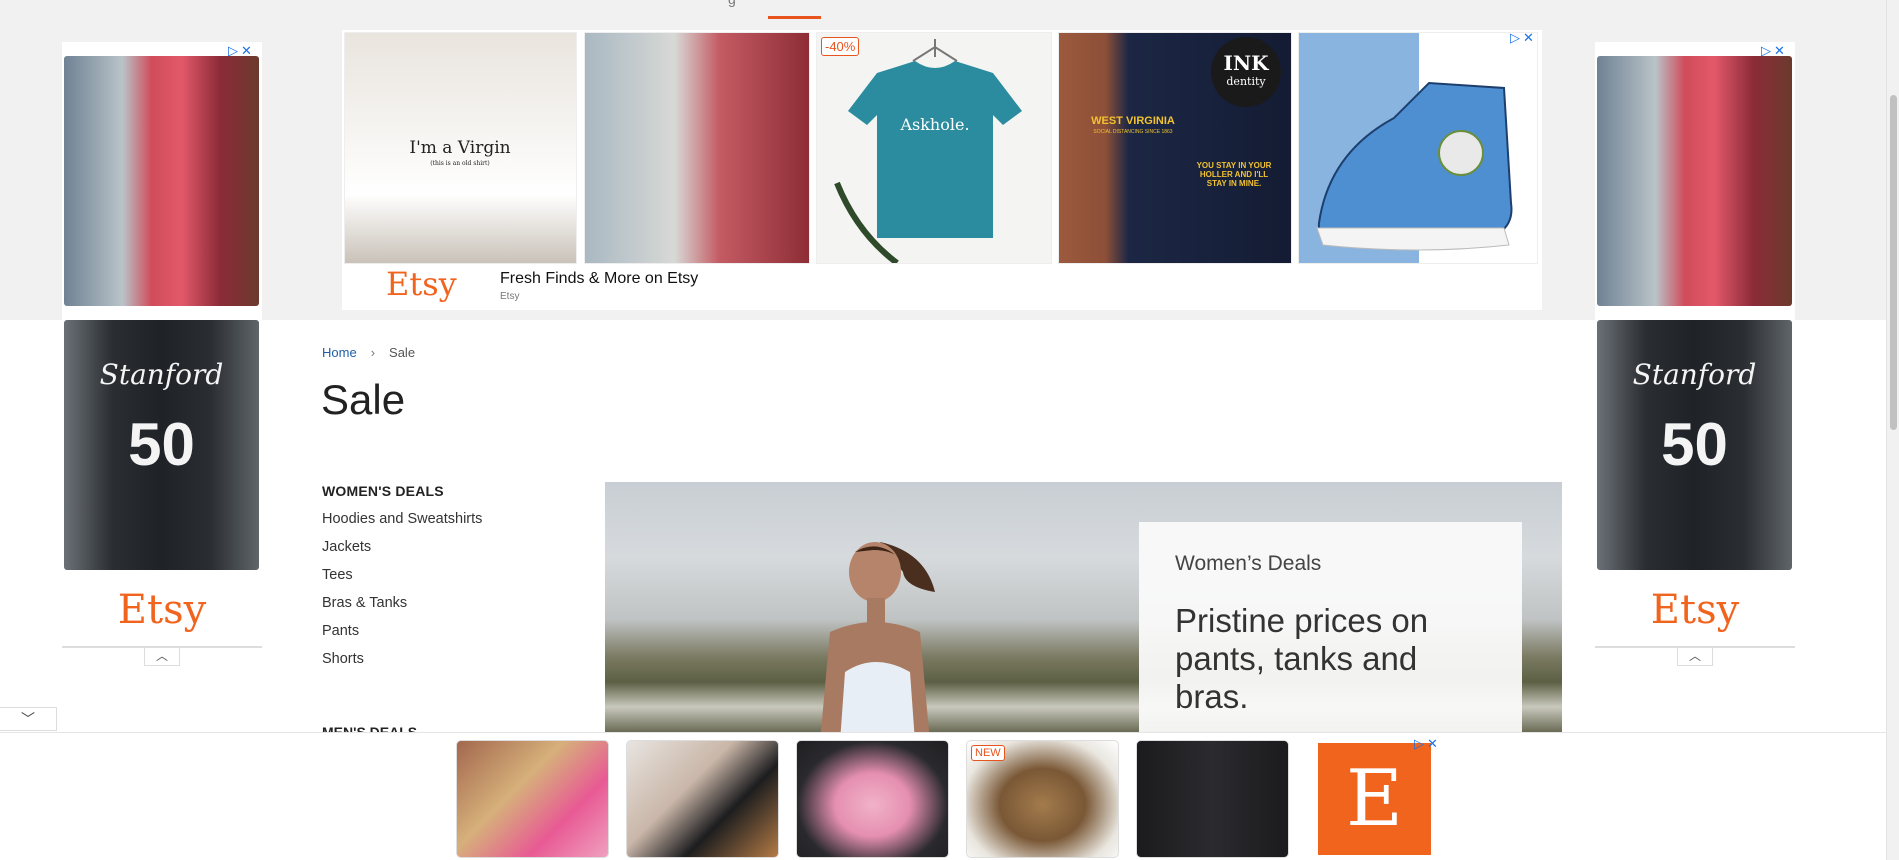 The image size is (1899, 860). Describe the element at coordinates (402, 547) in the screenshot. I see `menu-item-jackets: Jackets` at that location.